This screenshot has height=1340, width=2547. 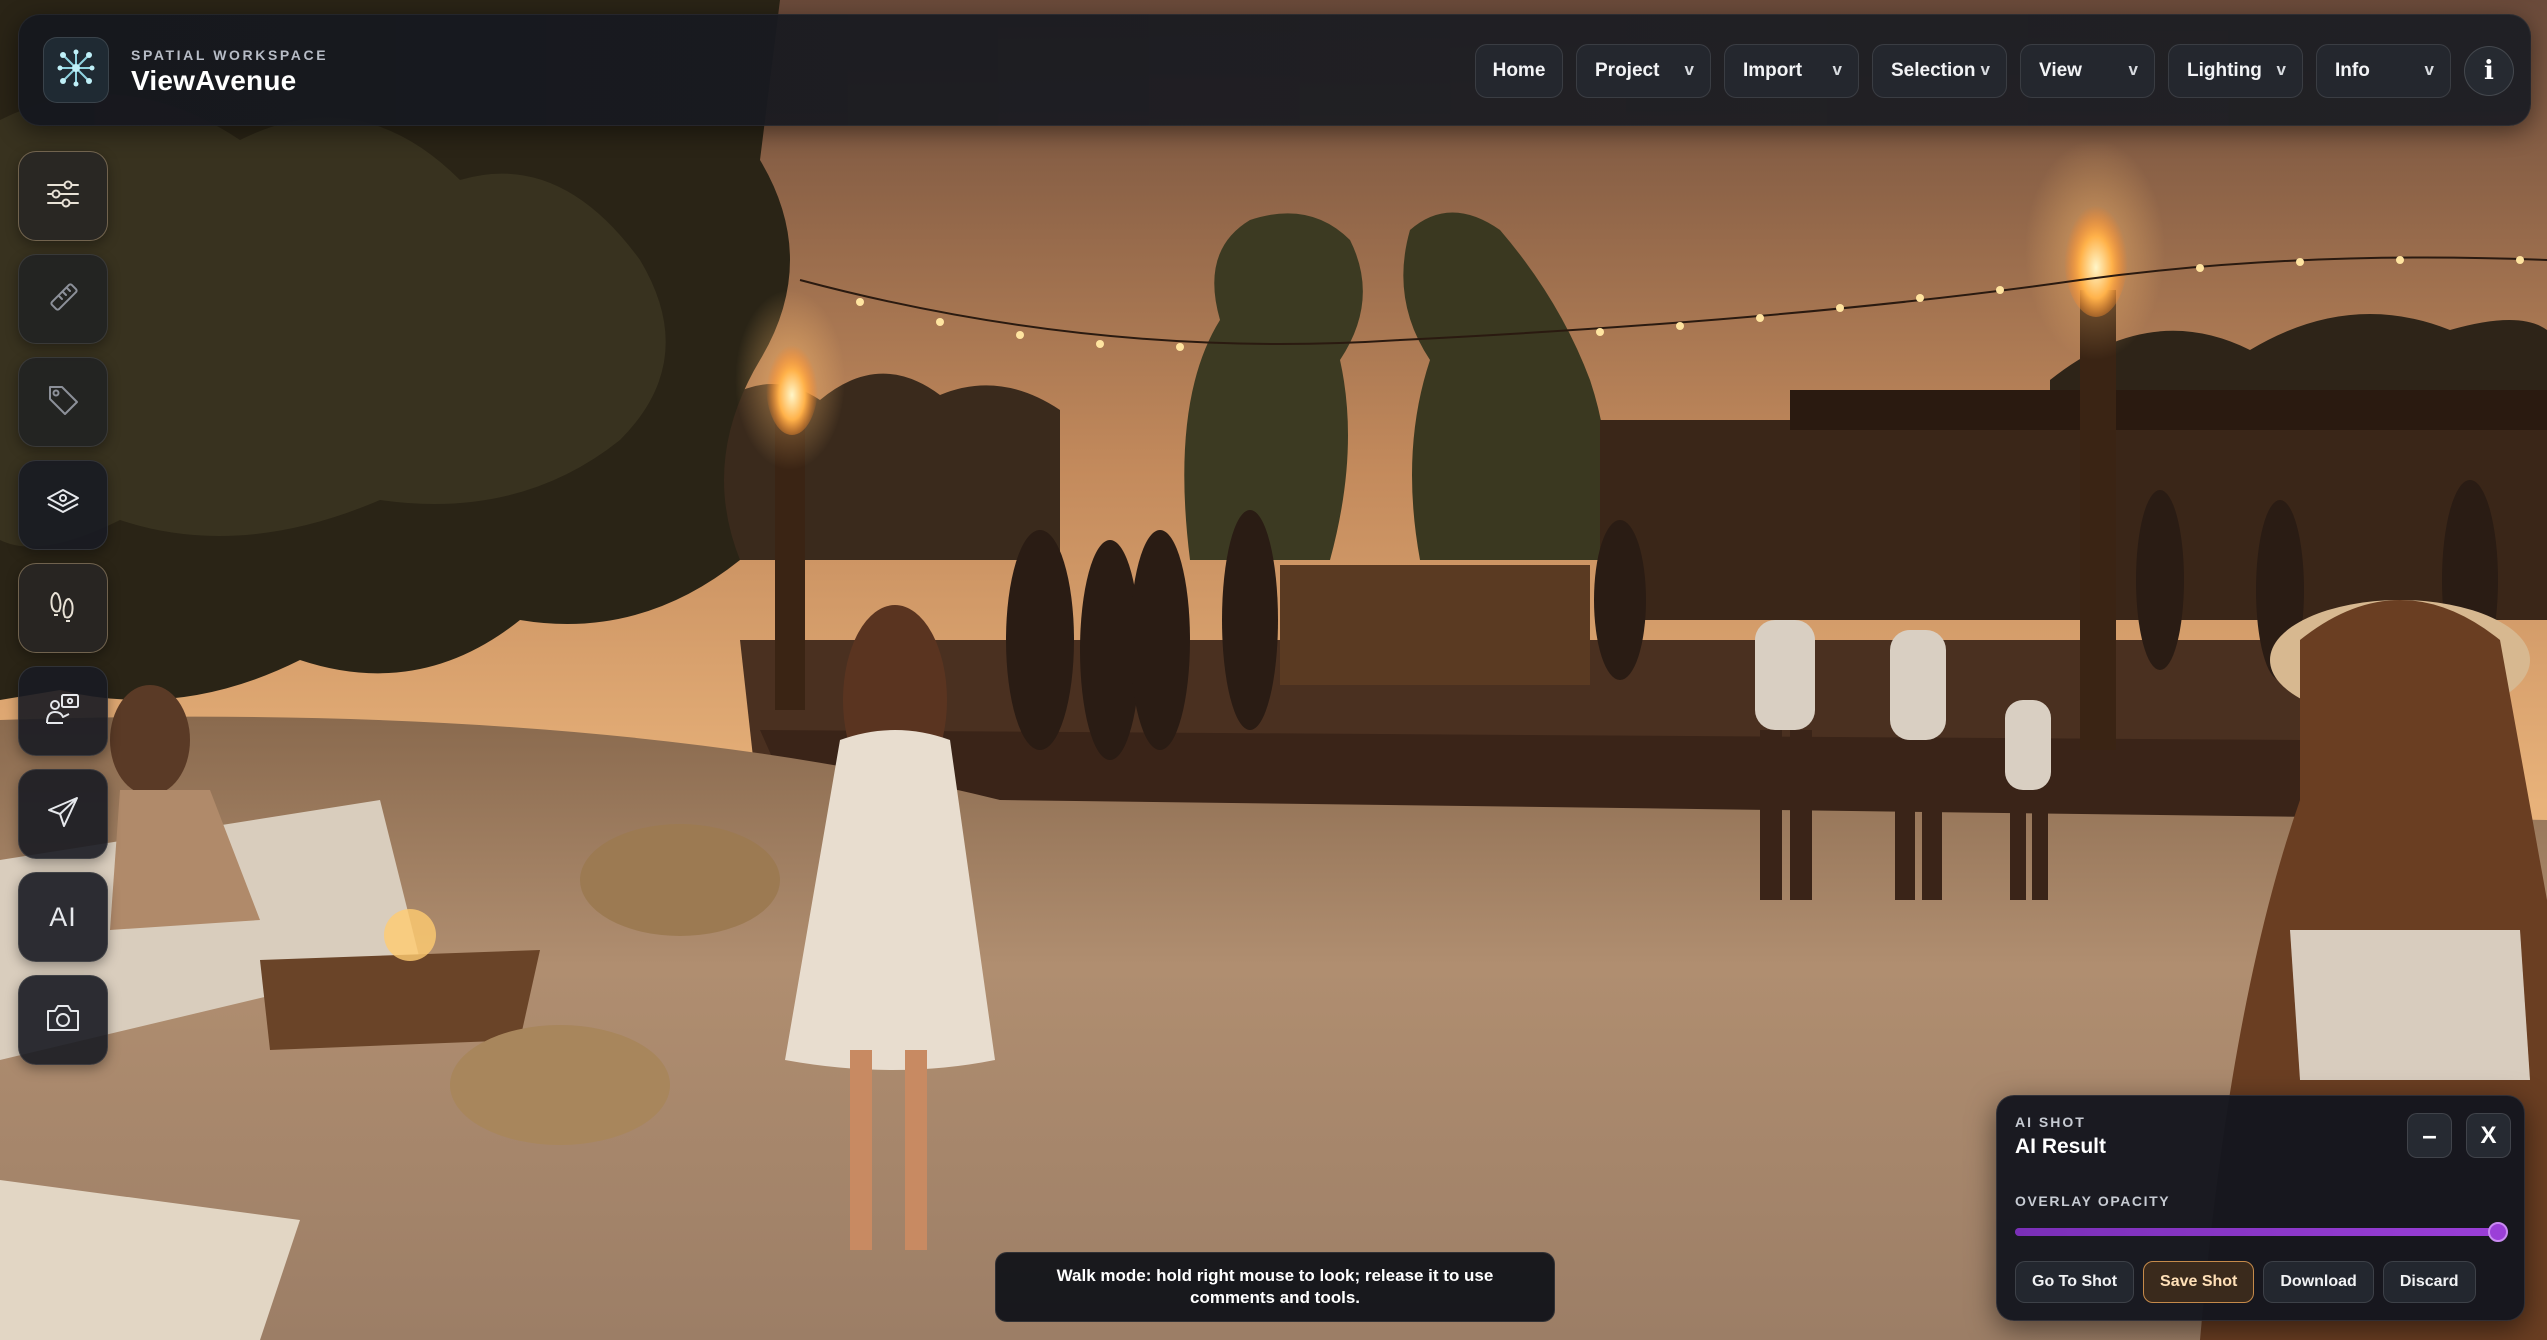 I want to click on tool-ai-button: AI, so click(x=63, y=917).